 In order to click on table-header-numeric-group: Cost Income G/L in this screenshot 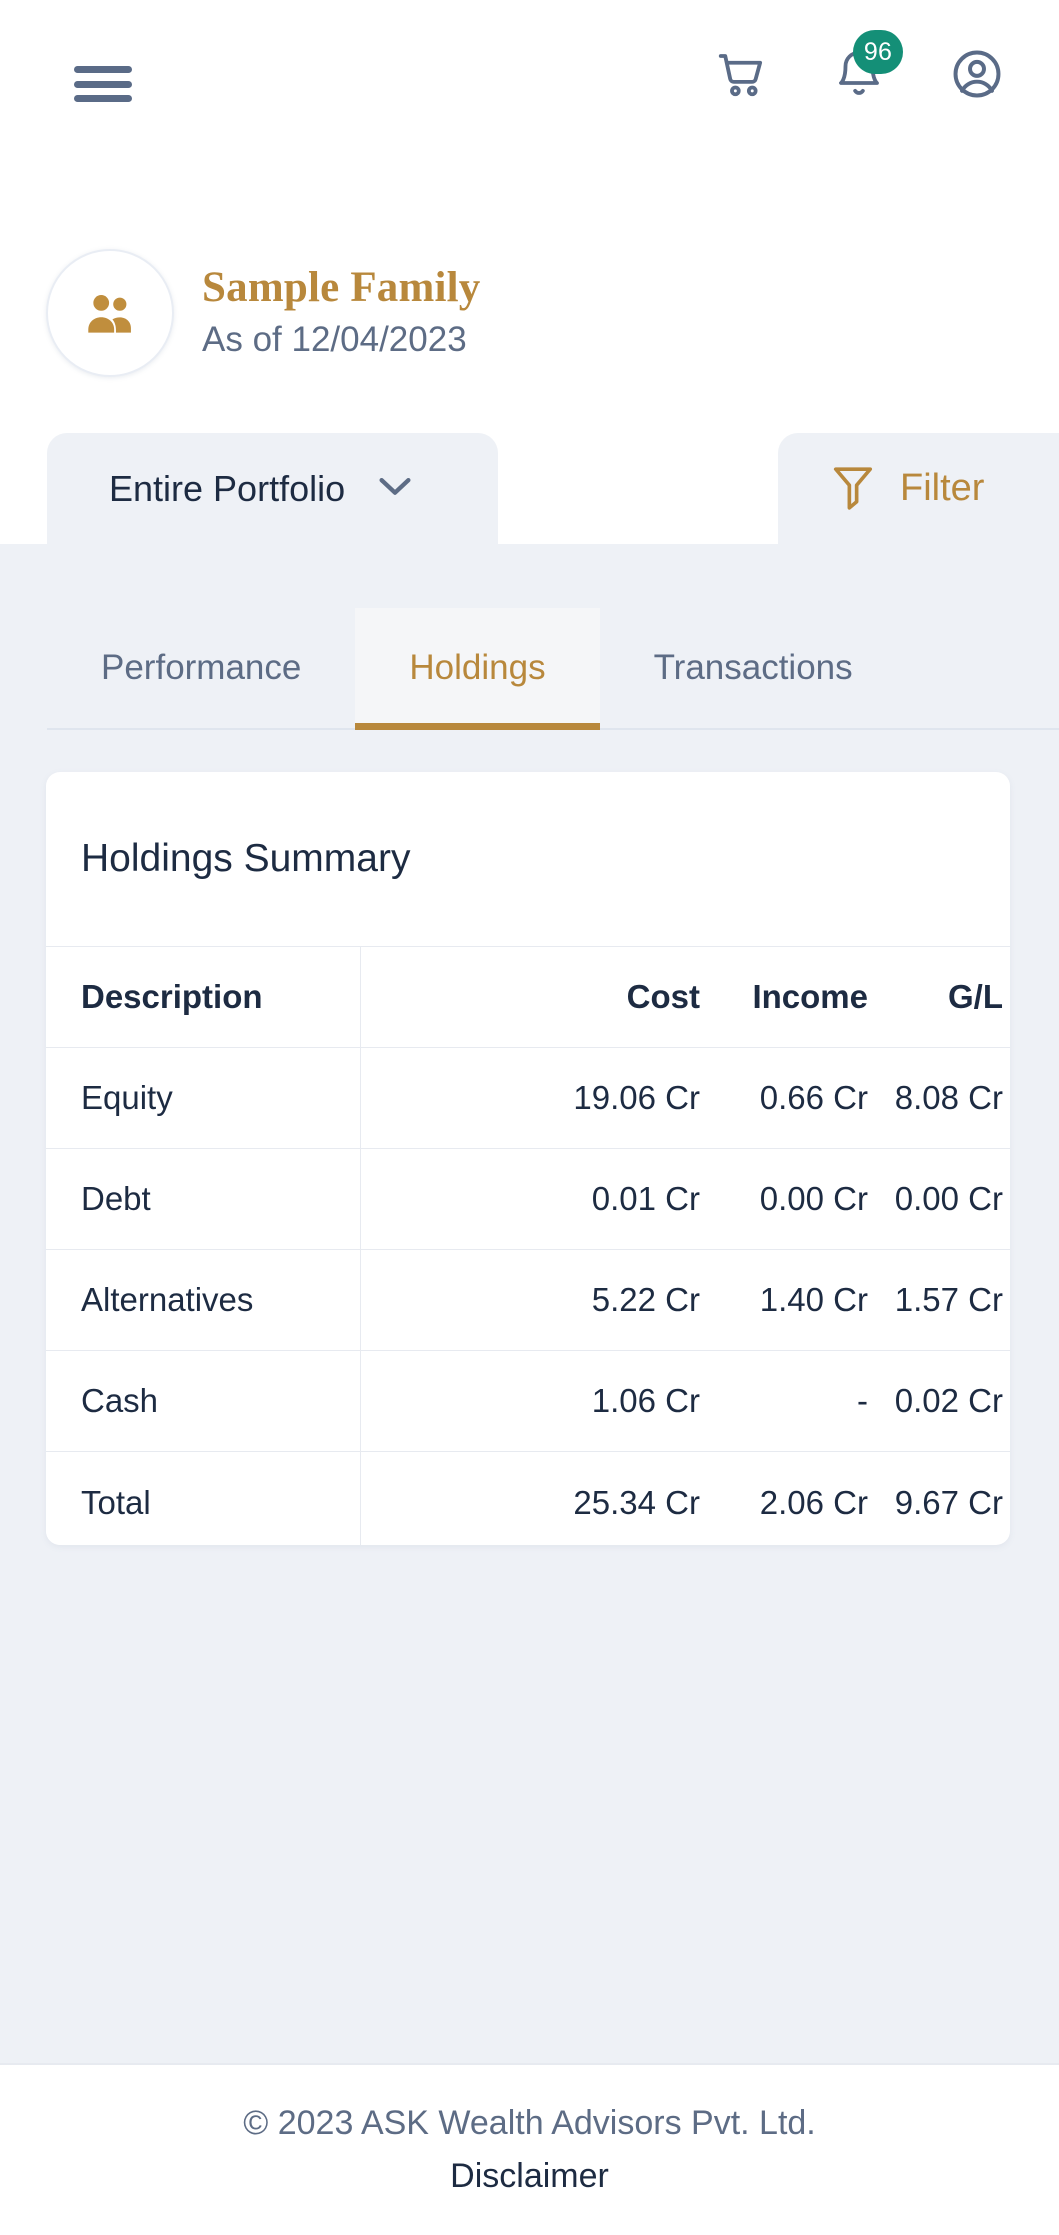, I will do `click(685, 997)`.